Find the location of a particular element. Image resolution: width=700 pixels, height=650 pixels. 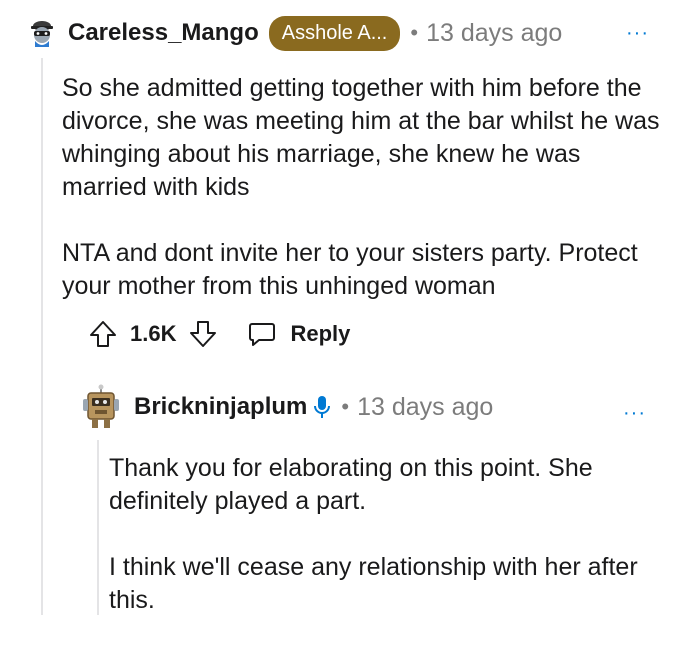

comment-author: Brickninjaplum is located at coordinates (220, 407).